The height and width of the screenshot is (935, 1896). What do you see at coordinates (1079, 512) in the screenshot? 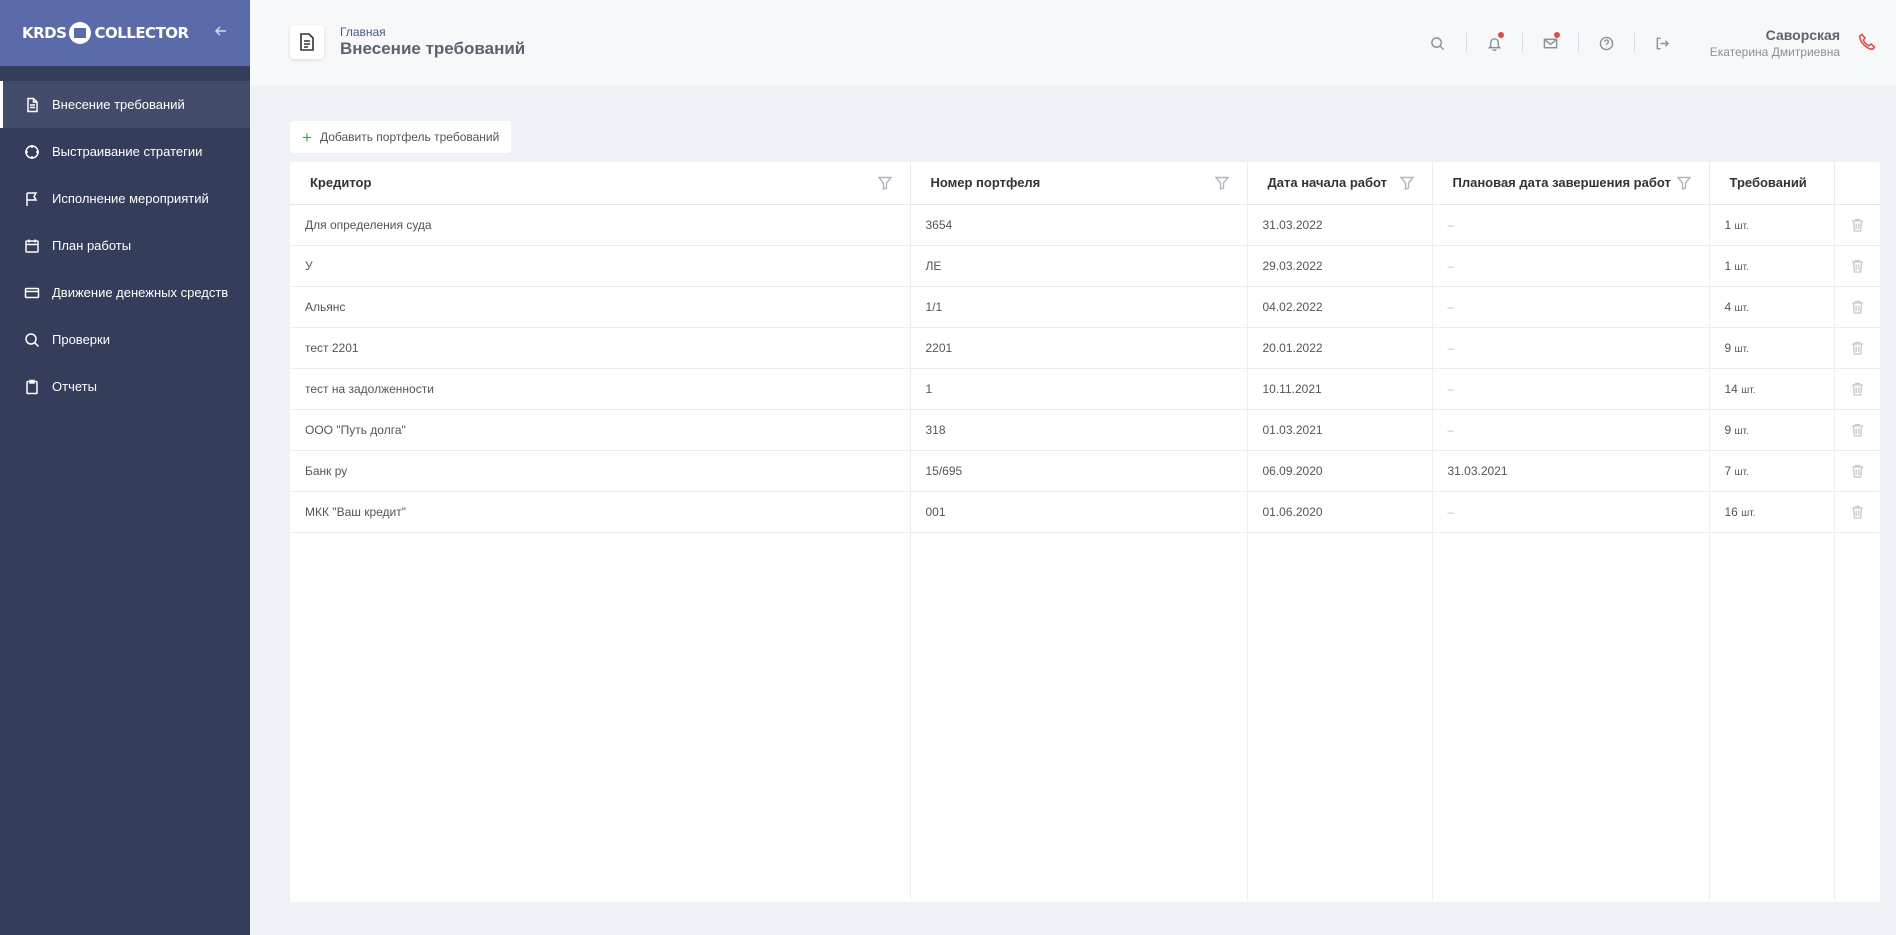
I see `cell-portfolio: 001` at bounding box center [1079, 512].